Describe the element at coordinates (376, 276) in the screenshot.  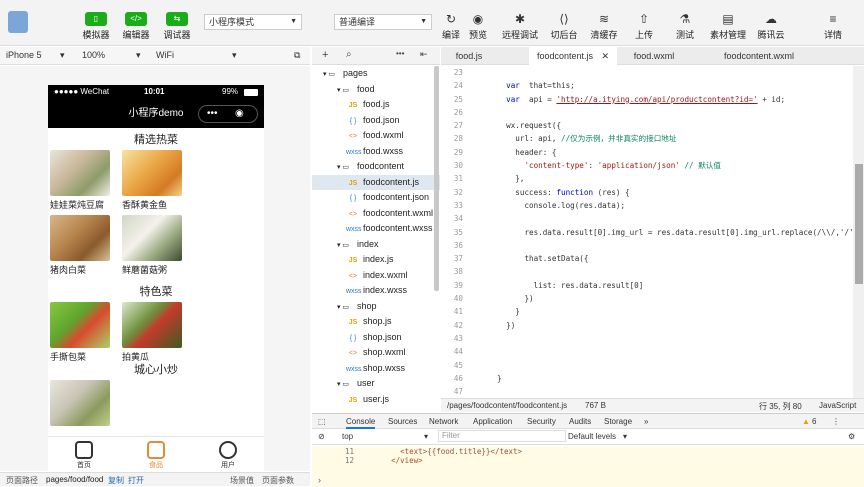
I see `tree-file: <> index.wxml` at that location.